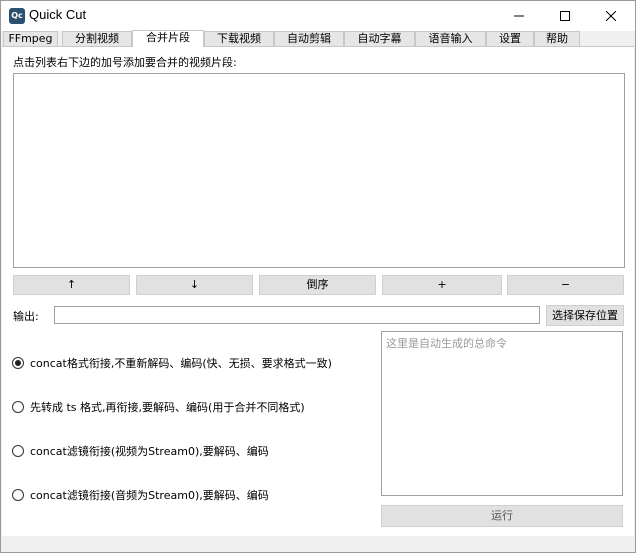 The image size is (636, 553). I want to click on option-label: 先转成 ts 格式,再衔接,要解码、编码(用于合并不同格式), so click(167, 407).